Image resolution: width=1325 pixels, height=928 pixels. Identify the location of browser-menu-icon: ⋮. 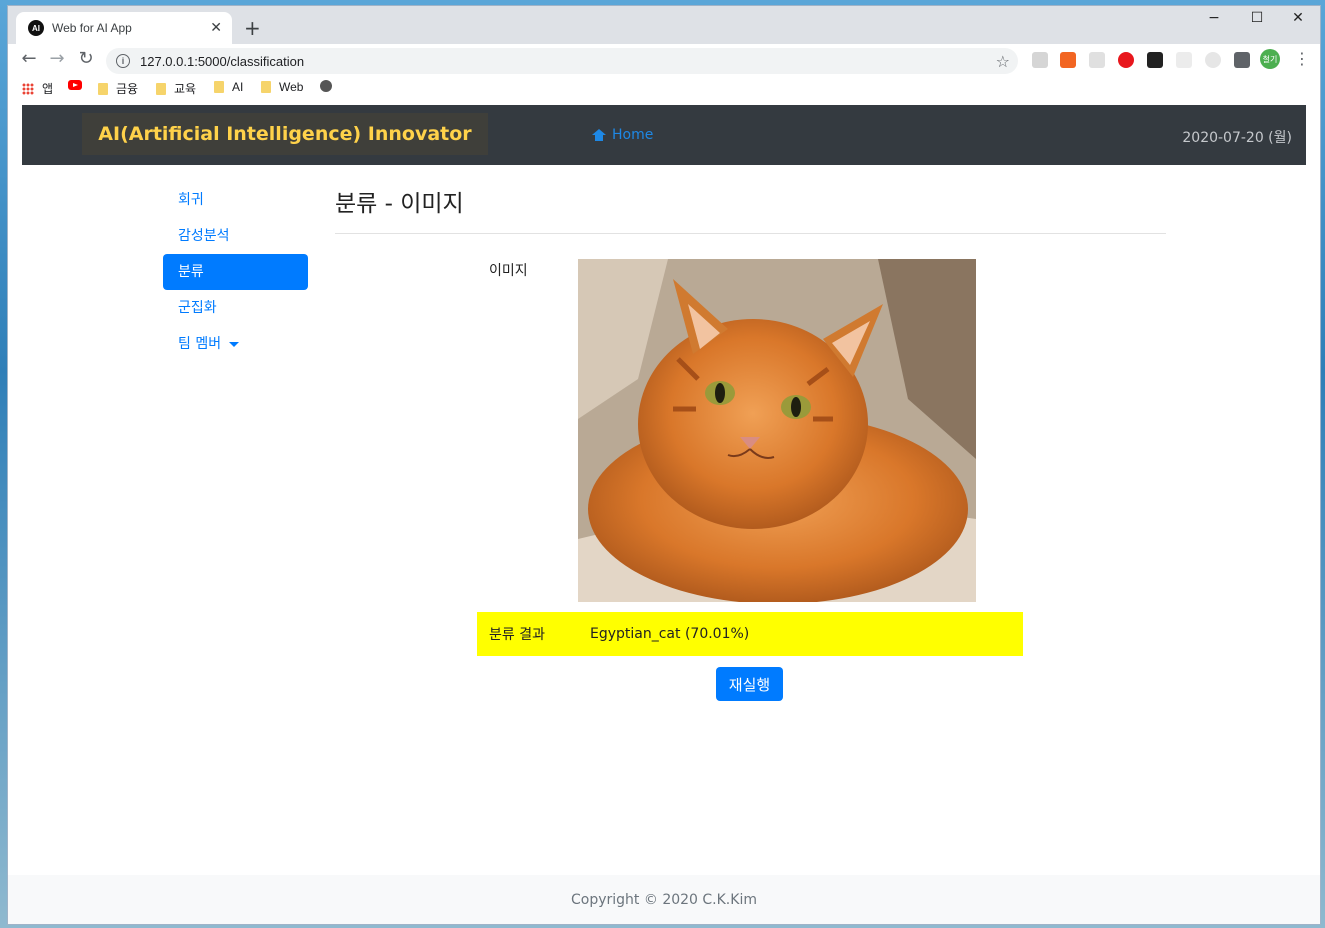
(1302, 58).